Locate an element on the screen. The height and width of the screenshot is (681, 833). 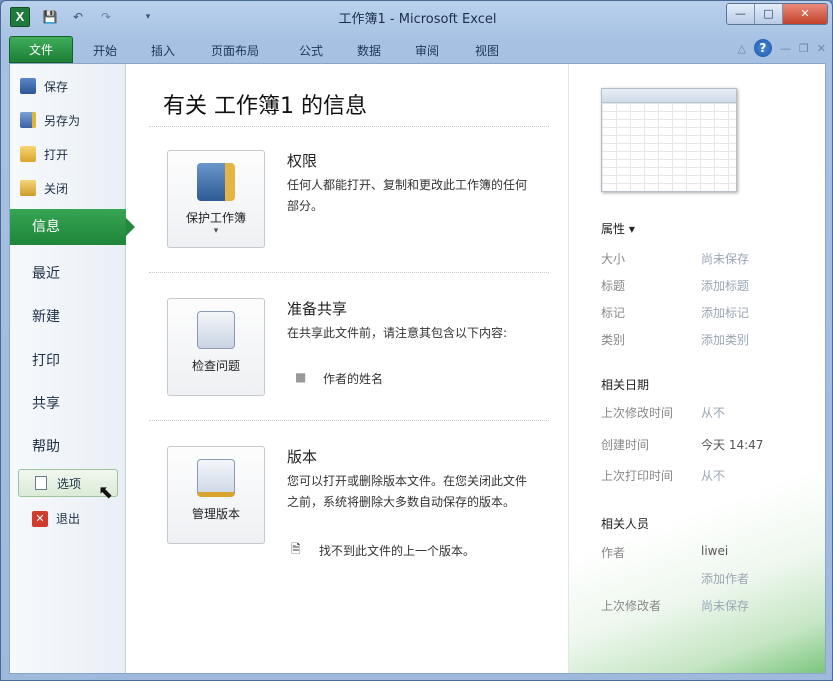
versions-note: 找不到此文件的上一个版本。 is located at coordinates (397, 551).